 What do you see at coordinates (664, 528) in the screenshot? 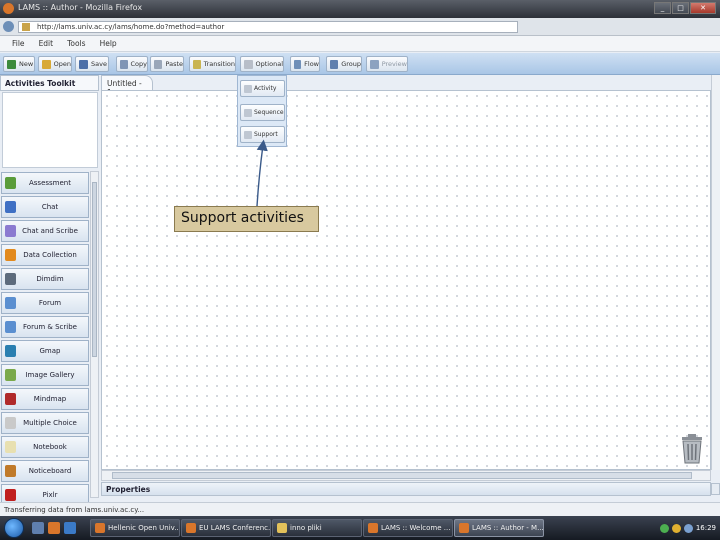
I see `network-icon` at bounding box center [664, 528].